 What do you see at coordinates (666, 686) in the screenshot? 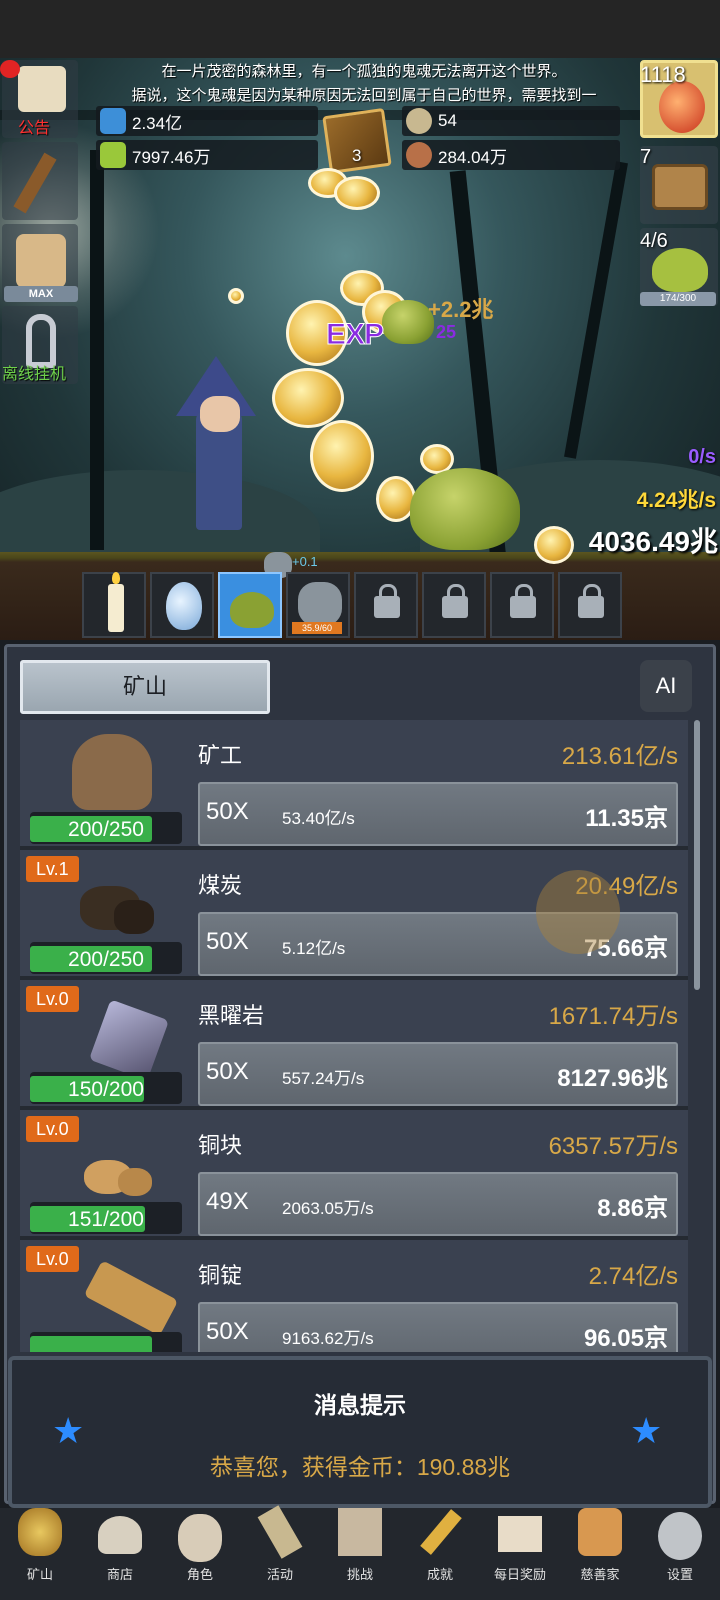
I see `ai-button: AI` at bounding box center [666, 686].